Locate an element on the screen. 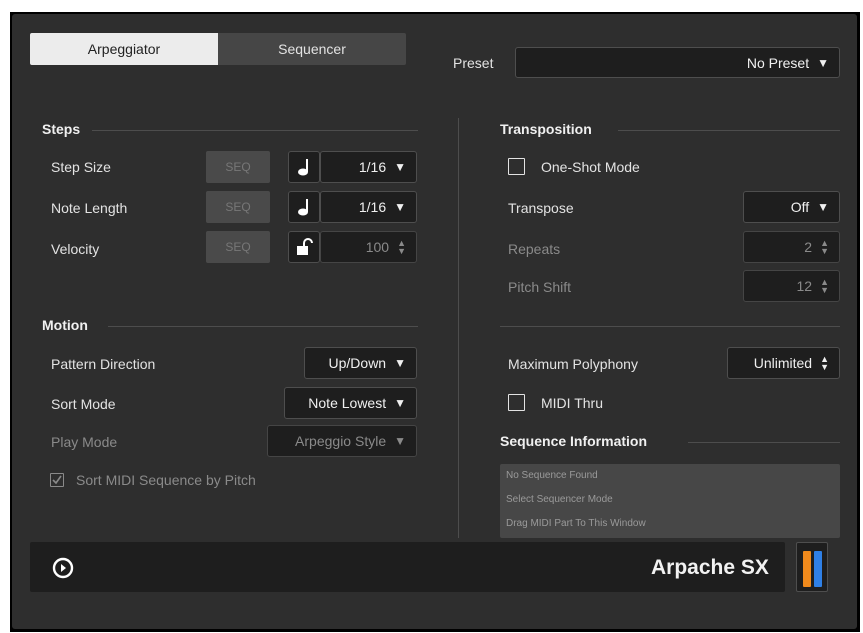 The width and height of the screenshot is (863, 633). steps-divider is located at coordinates (255, 130).